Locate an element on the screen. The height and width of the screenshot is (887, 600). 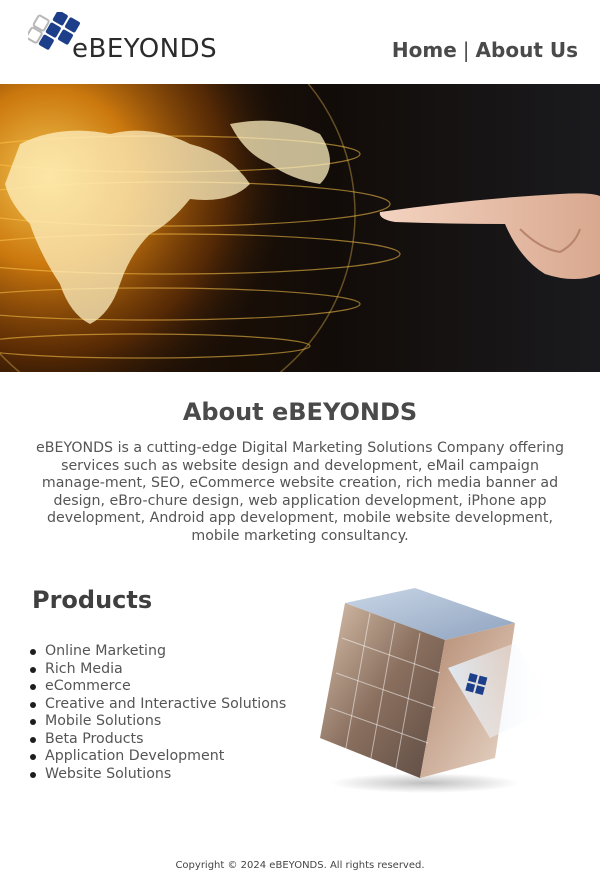
product-label: eCommerce is located at coordinates (88, 686).